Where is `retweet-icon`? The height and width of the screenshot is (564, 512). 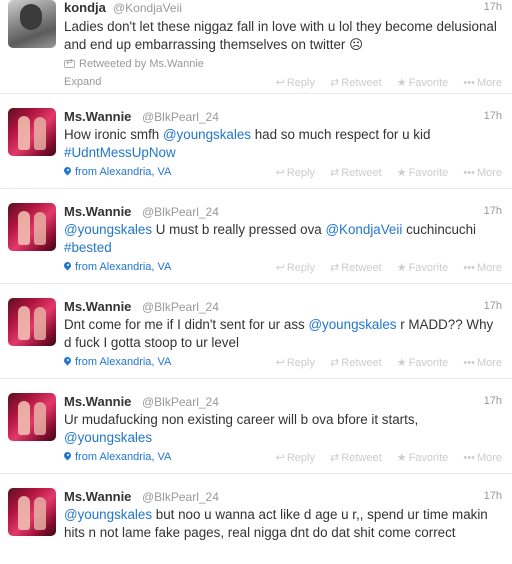
retweet-icon is located at coordinates (69, 62).